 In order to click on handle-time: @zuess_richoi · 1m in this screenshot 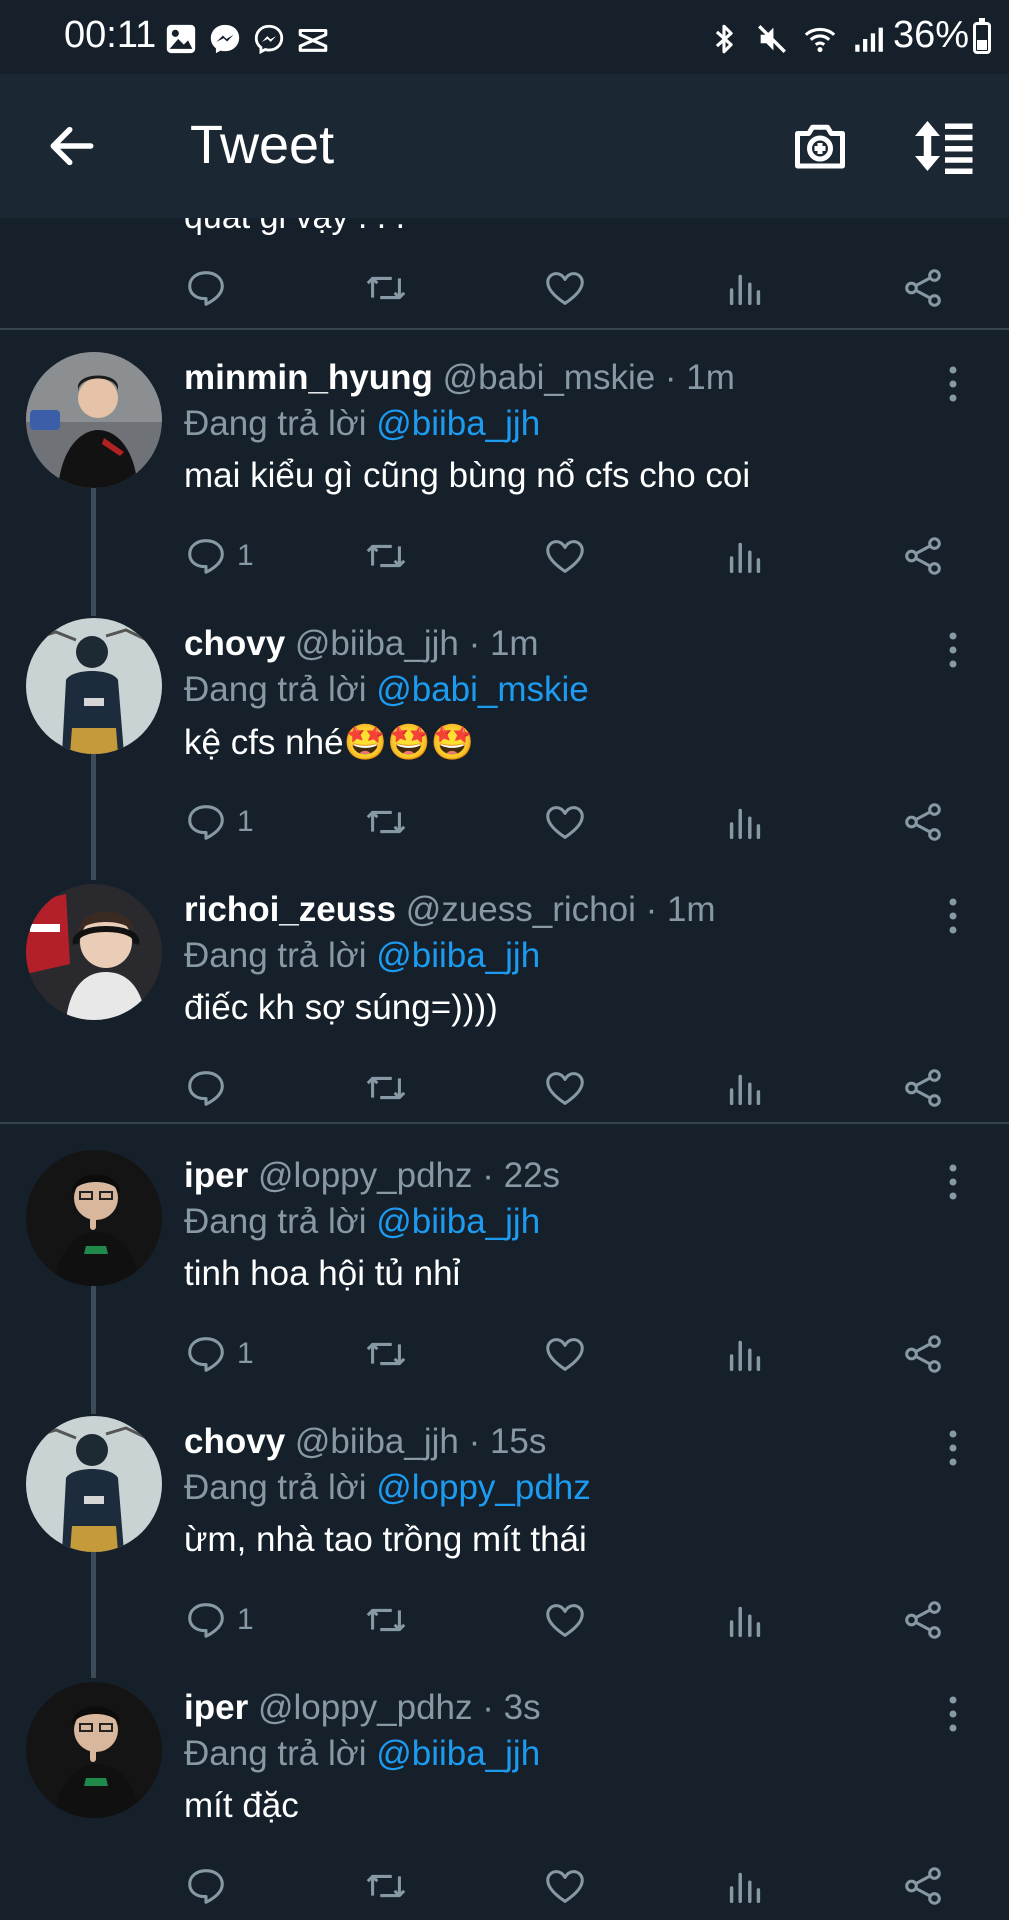, I will do `click(560, 909)`.